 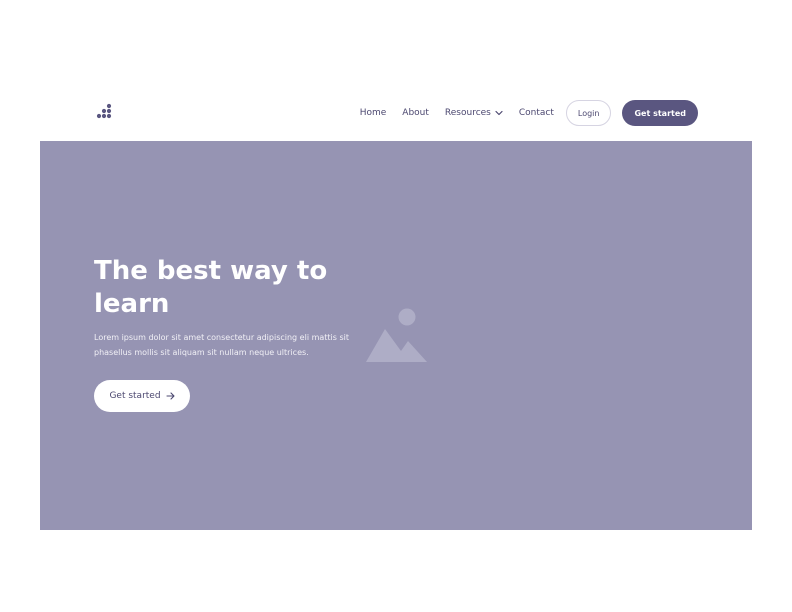 What do you see at coordinates (588, 113) in the screenshot?
I see `login-button: Login` at bounding box center [588, 113].